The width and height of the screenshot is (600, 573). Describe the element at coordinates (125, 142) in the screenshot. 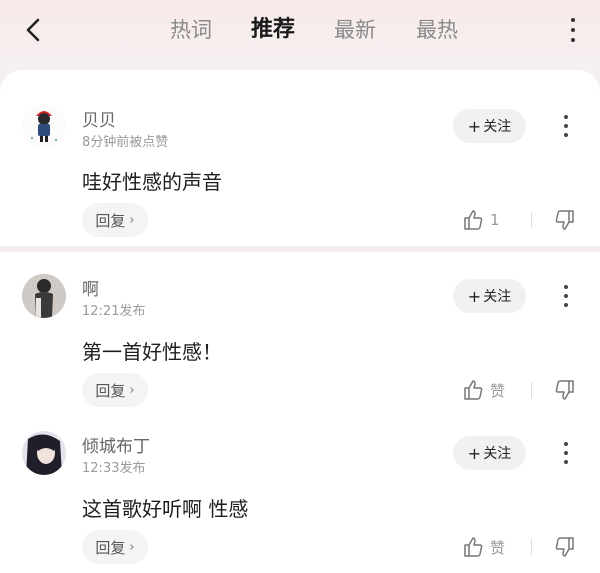

I see `comment-meta: 8分钟前被点赞` at that location.